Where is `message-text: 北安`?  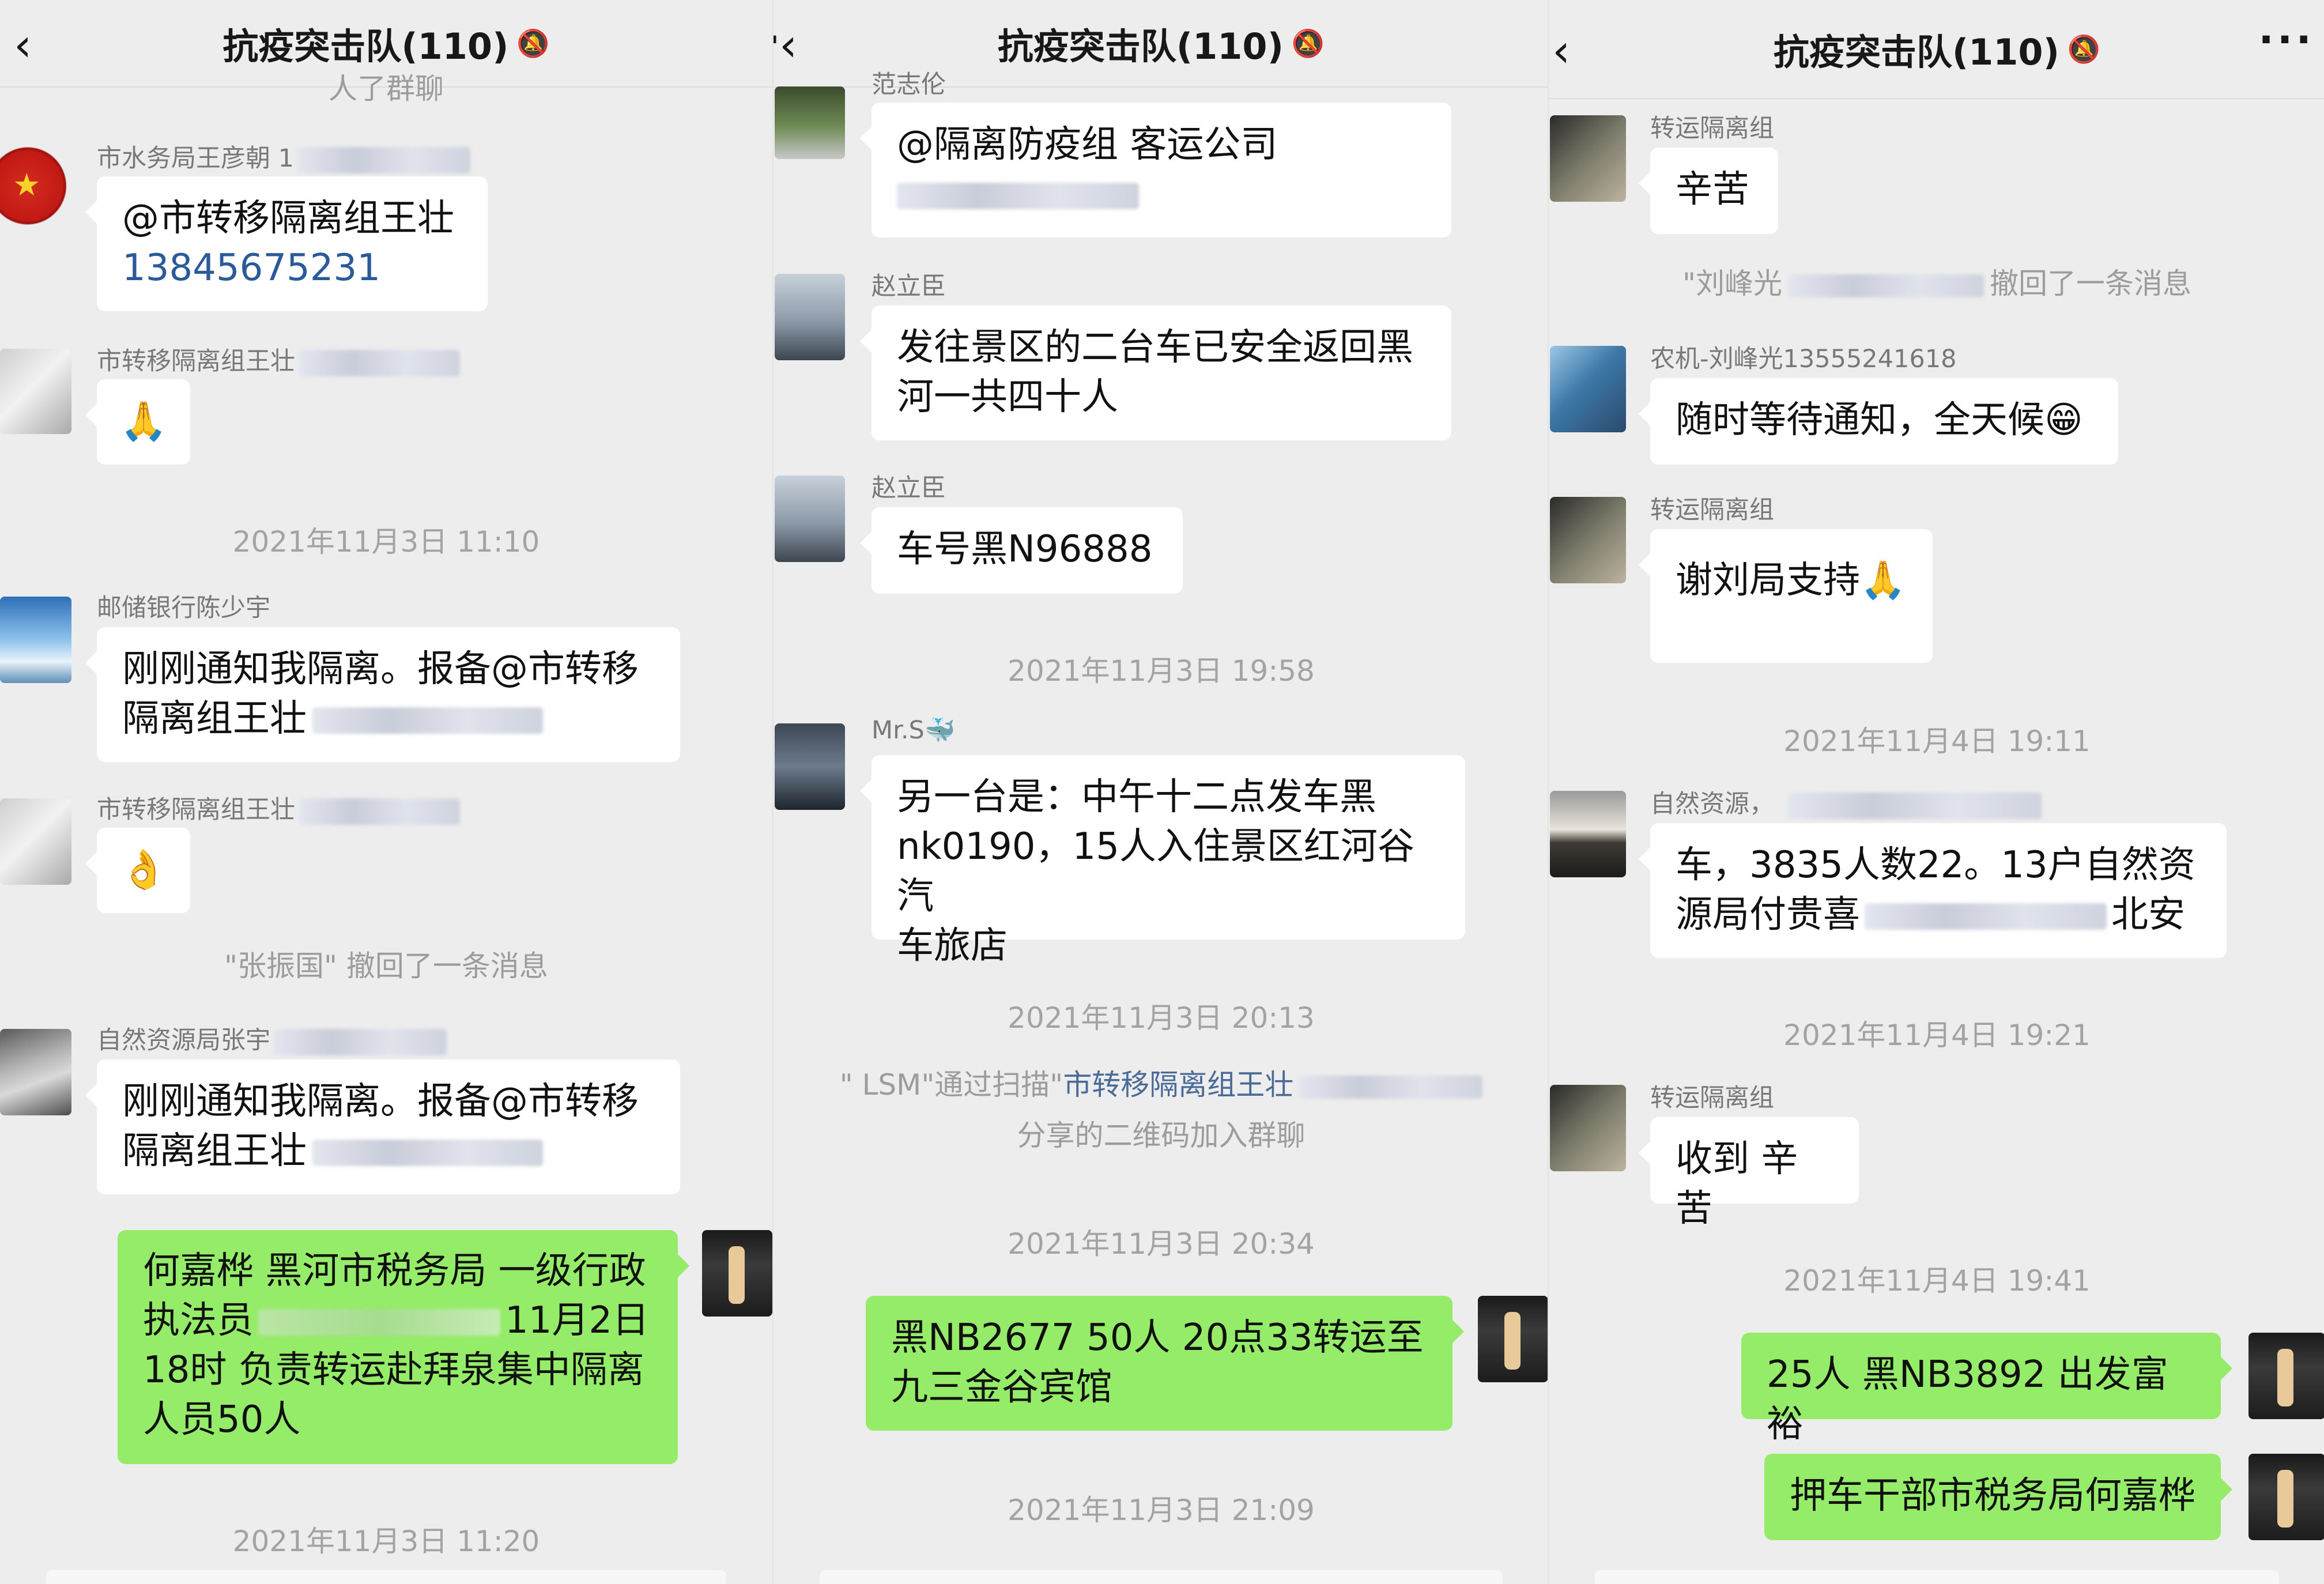
message-text: 北安 is located at coordinates (2148, 915).